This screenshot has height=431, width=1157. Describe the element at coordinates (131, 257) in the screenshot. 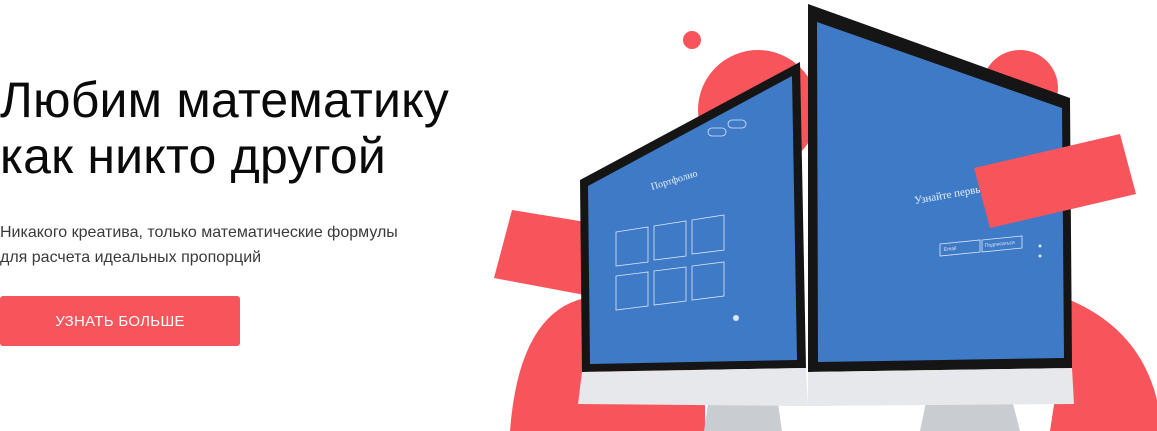

I see `hero-subtitle-line-2: для расчета идеальных пропорций` at that location.